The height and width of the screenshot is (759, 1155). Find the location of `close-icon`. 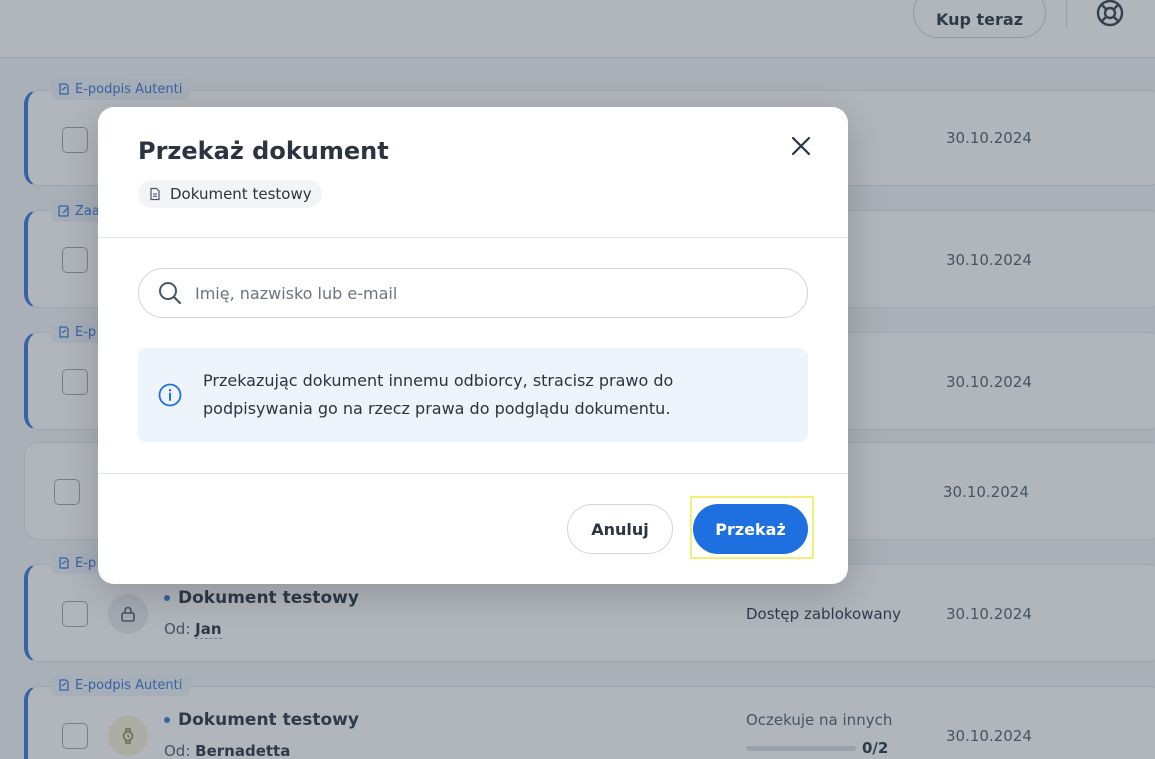

close-icon is located at coordinates (801, 146).